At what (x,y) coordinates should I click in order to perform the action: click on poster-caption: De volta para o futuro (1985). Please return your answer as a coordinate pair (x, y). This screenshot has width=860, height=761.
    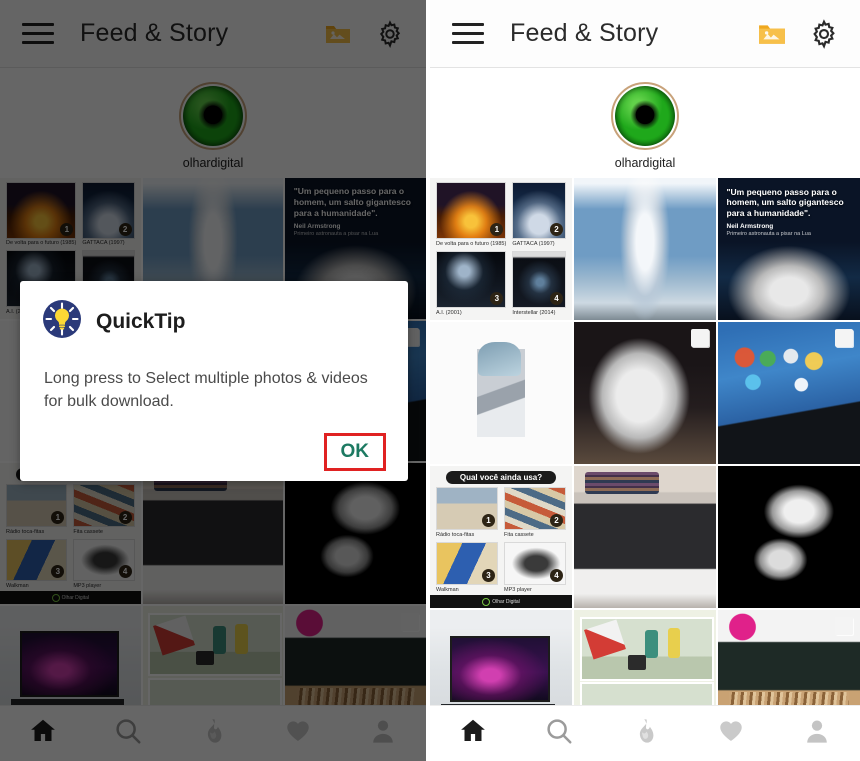
    Looking at the image, I should click on (471, 243).